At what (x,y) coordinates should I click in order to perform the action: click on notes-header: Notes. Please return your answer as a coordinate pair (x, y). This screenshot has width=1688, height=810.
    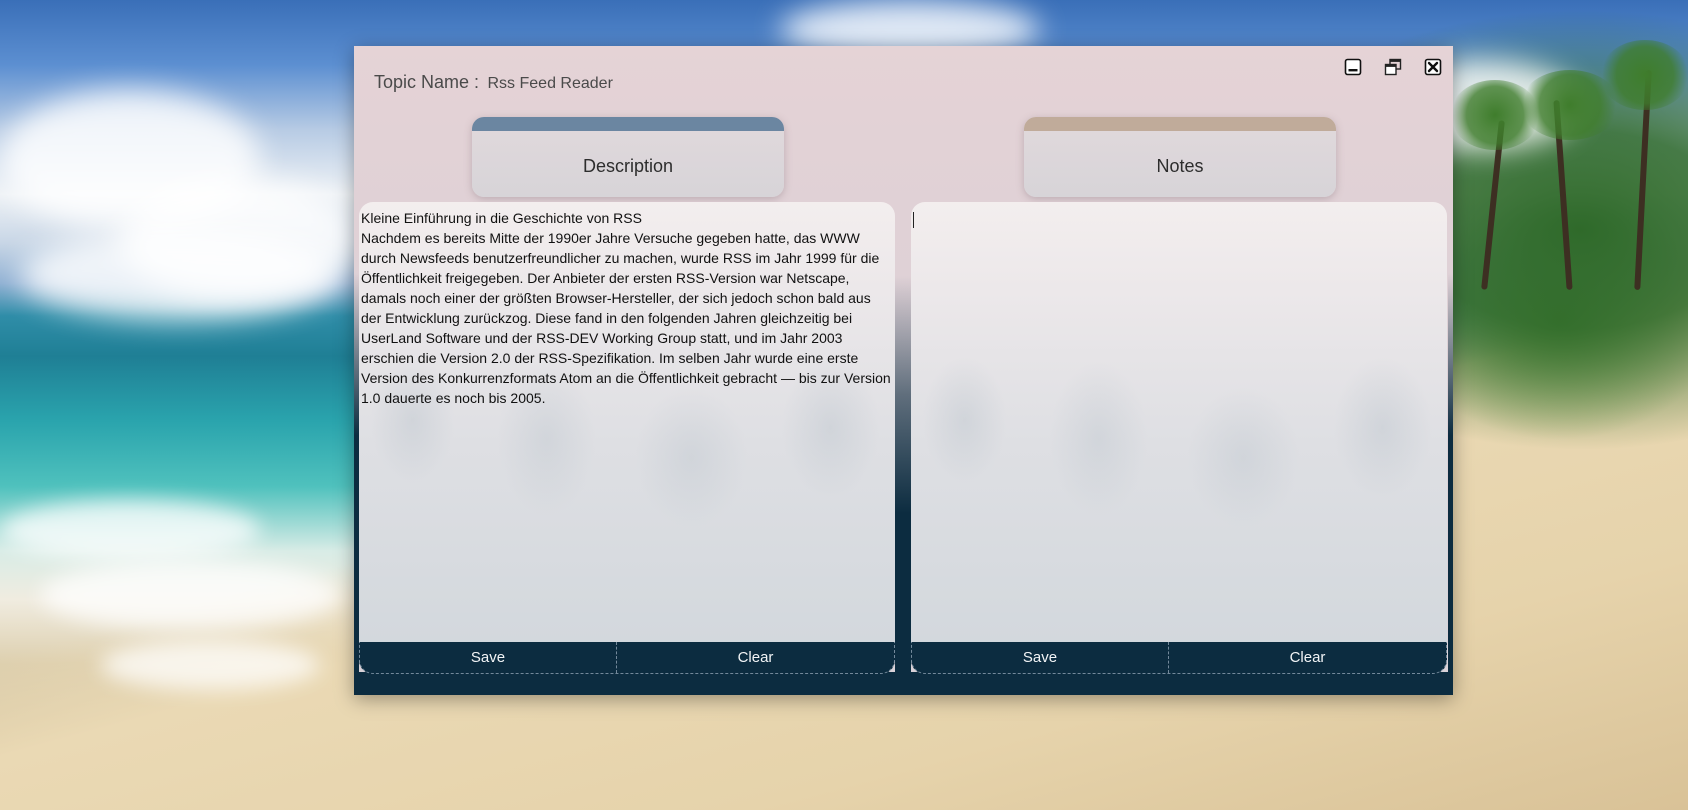
    Looking at the image, I should click on (1180, 157).